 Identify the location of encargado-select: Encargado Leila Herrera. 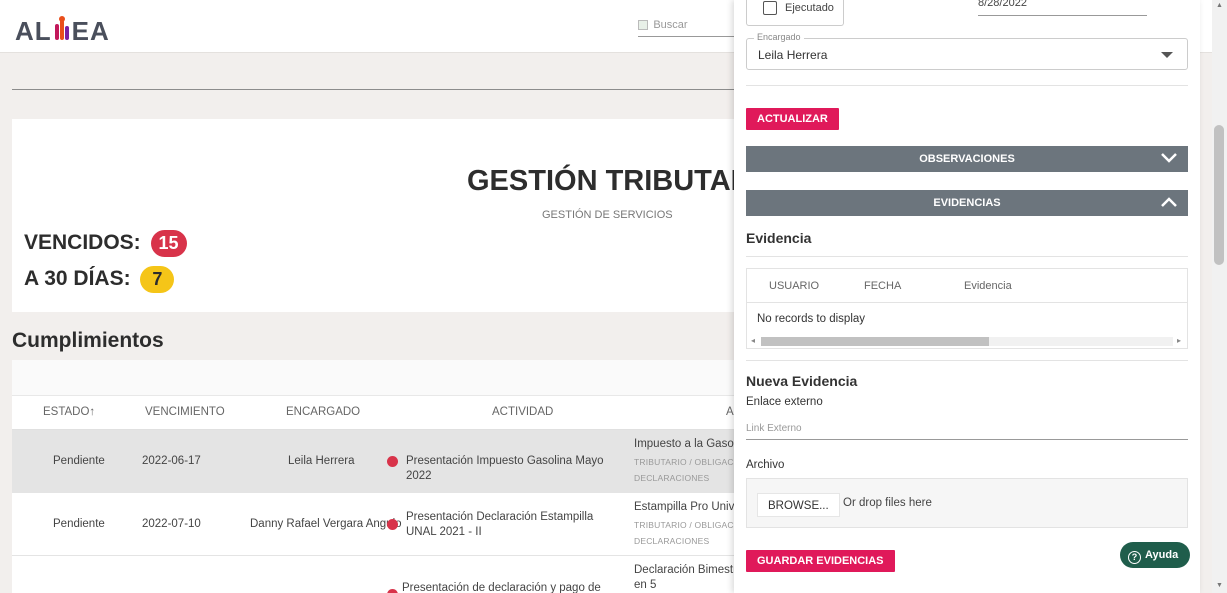
(967, 51).